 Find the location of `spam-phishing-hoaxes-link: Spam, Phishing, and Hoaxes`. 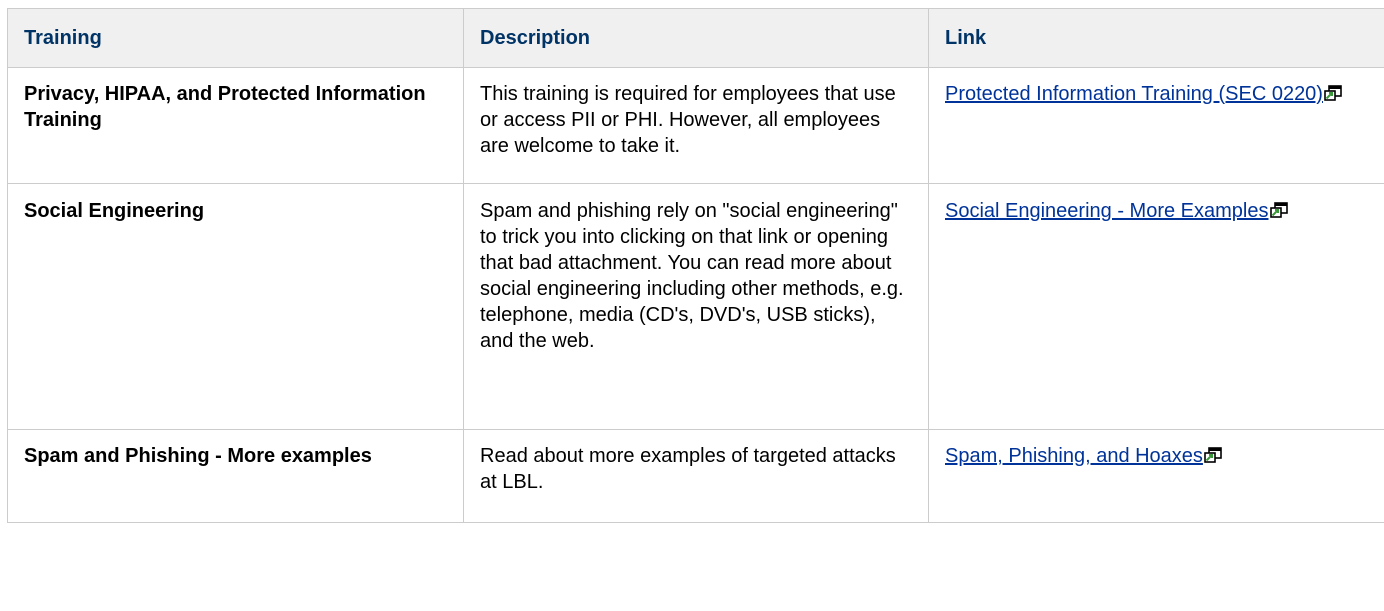

spam-phishing-hoaxes-link: Spam, Phishing, and Hoaxes is located at coordinates (1083, 456).